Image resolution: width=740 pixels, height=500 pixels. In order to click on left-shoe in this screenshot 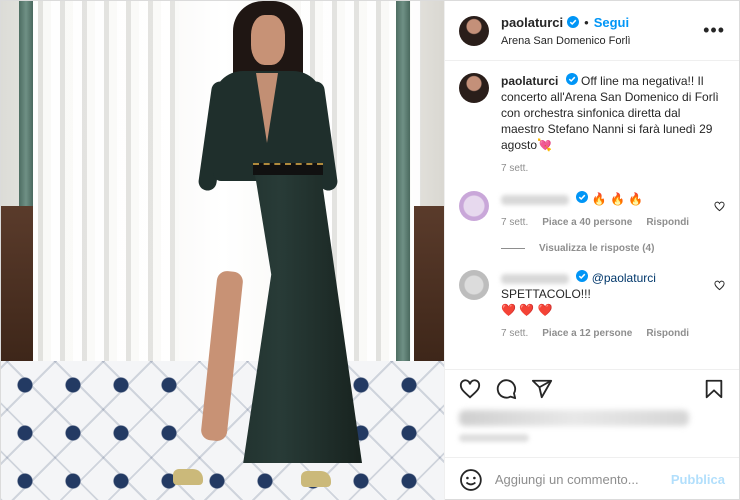, I will do `click(188, 477)`.